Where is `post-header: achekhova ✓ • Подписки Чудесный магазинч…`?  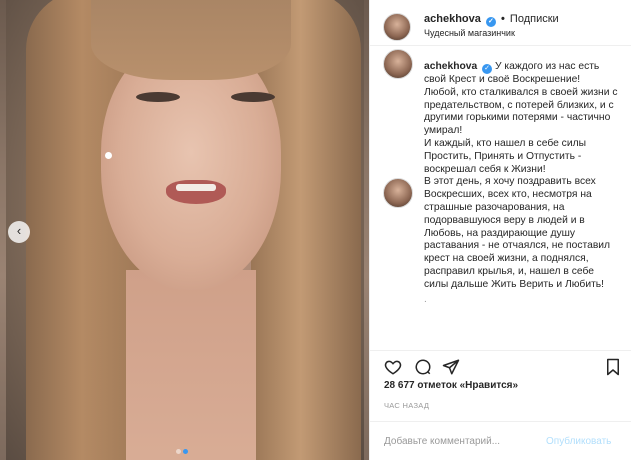 post-header: achekhova ✓ • Подписки Чудесный магазинч… is located at coordinates (500, 23).